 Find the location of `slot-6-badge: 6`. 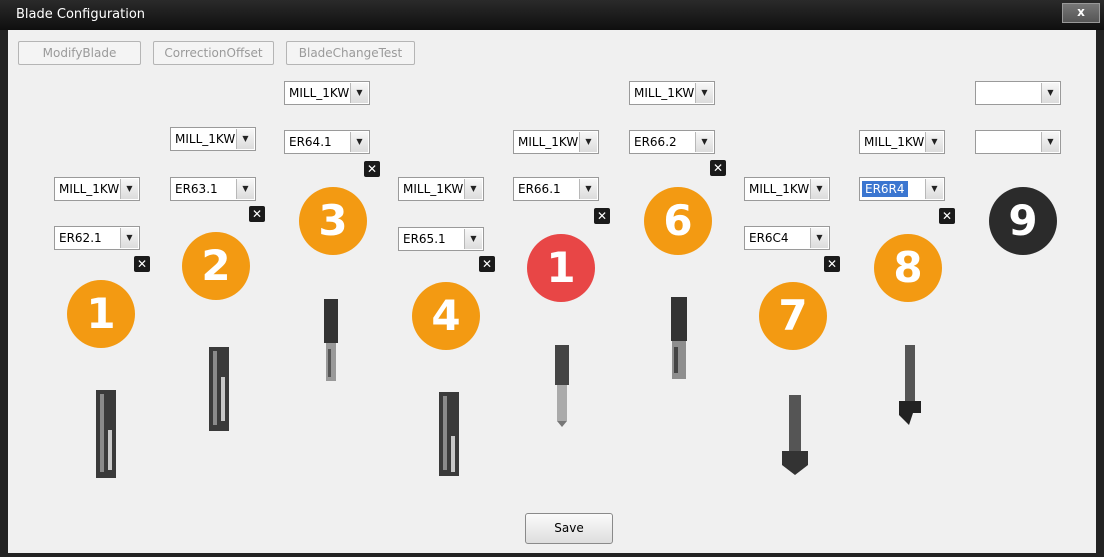

slot-6-badge: 6 is located at coordinates (678, 221).